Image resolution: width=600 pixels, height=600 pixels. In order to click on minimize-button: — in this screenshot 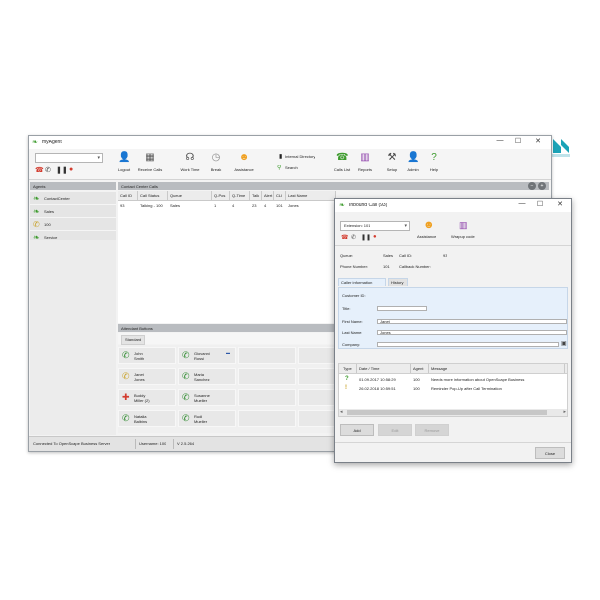, I will do `click(500, 140)`.